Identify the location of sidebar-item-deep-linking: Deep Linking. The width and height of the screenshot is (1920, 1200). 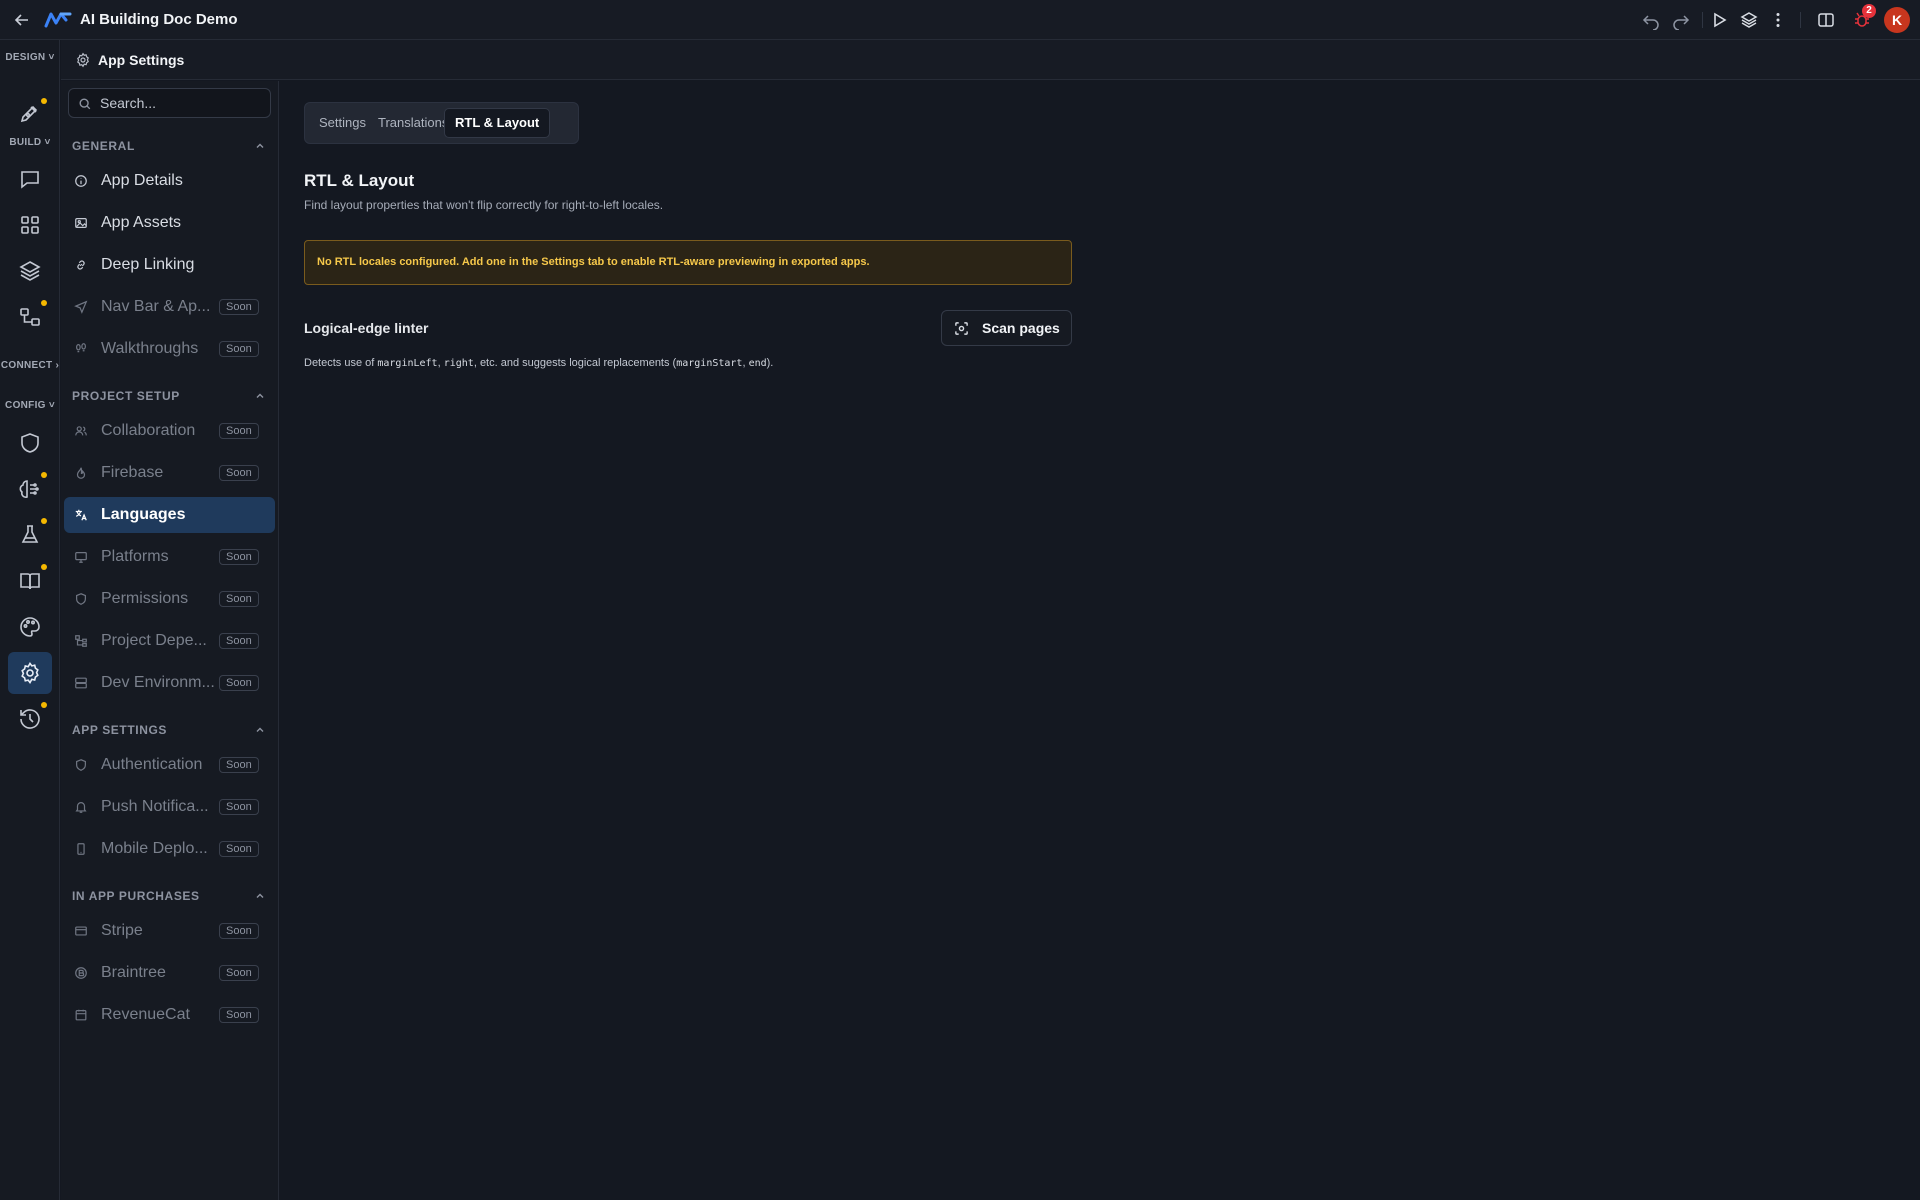
(169, 265).